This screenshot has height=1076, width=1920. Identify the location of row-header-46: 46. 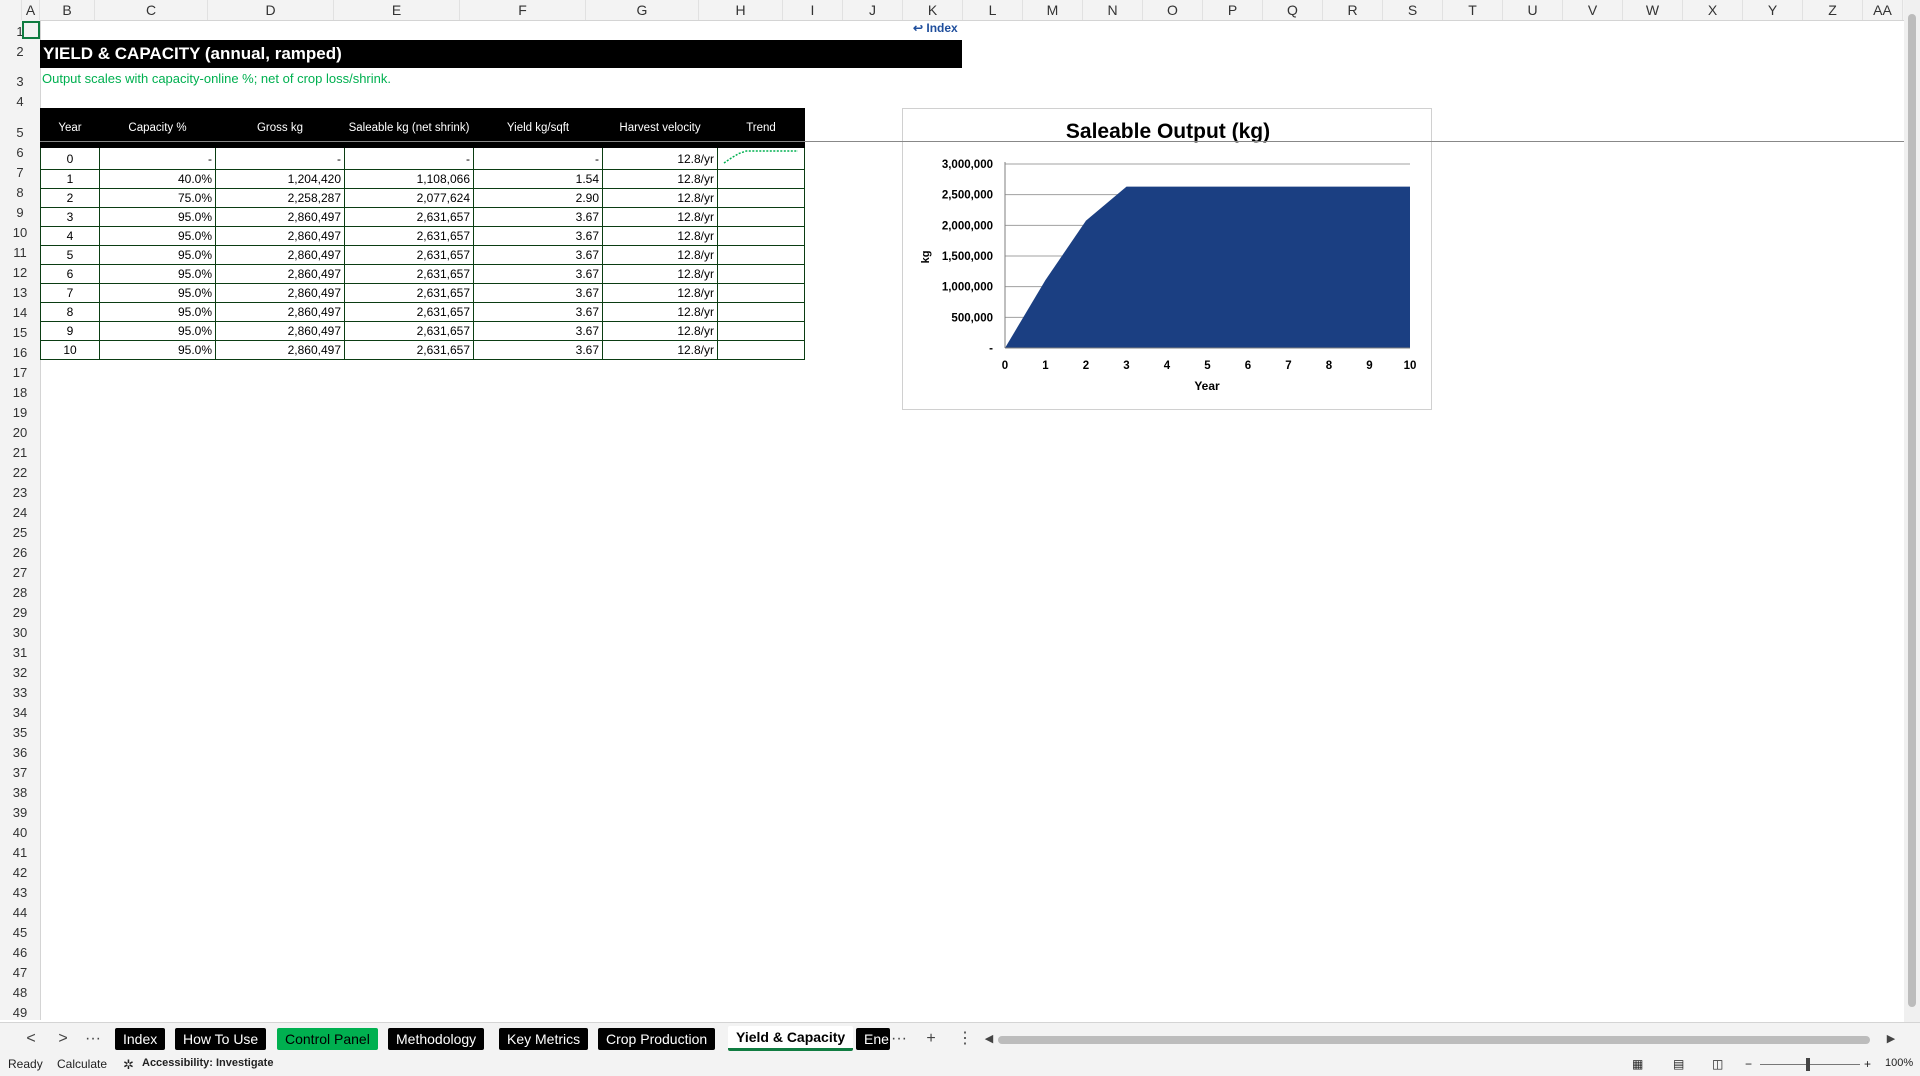
(20, 951).